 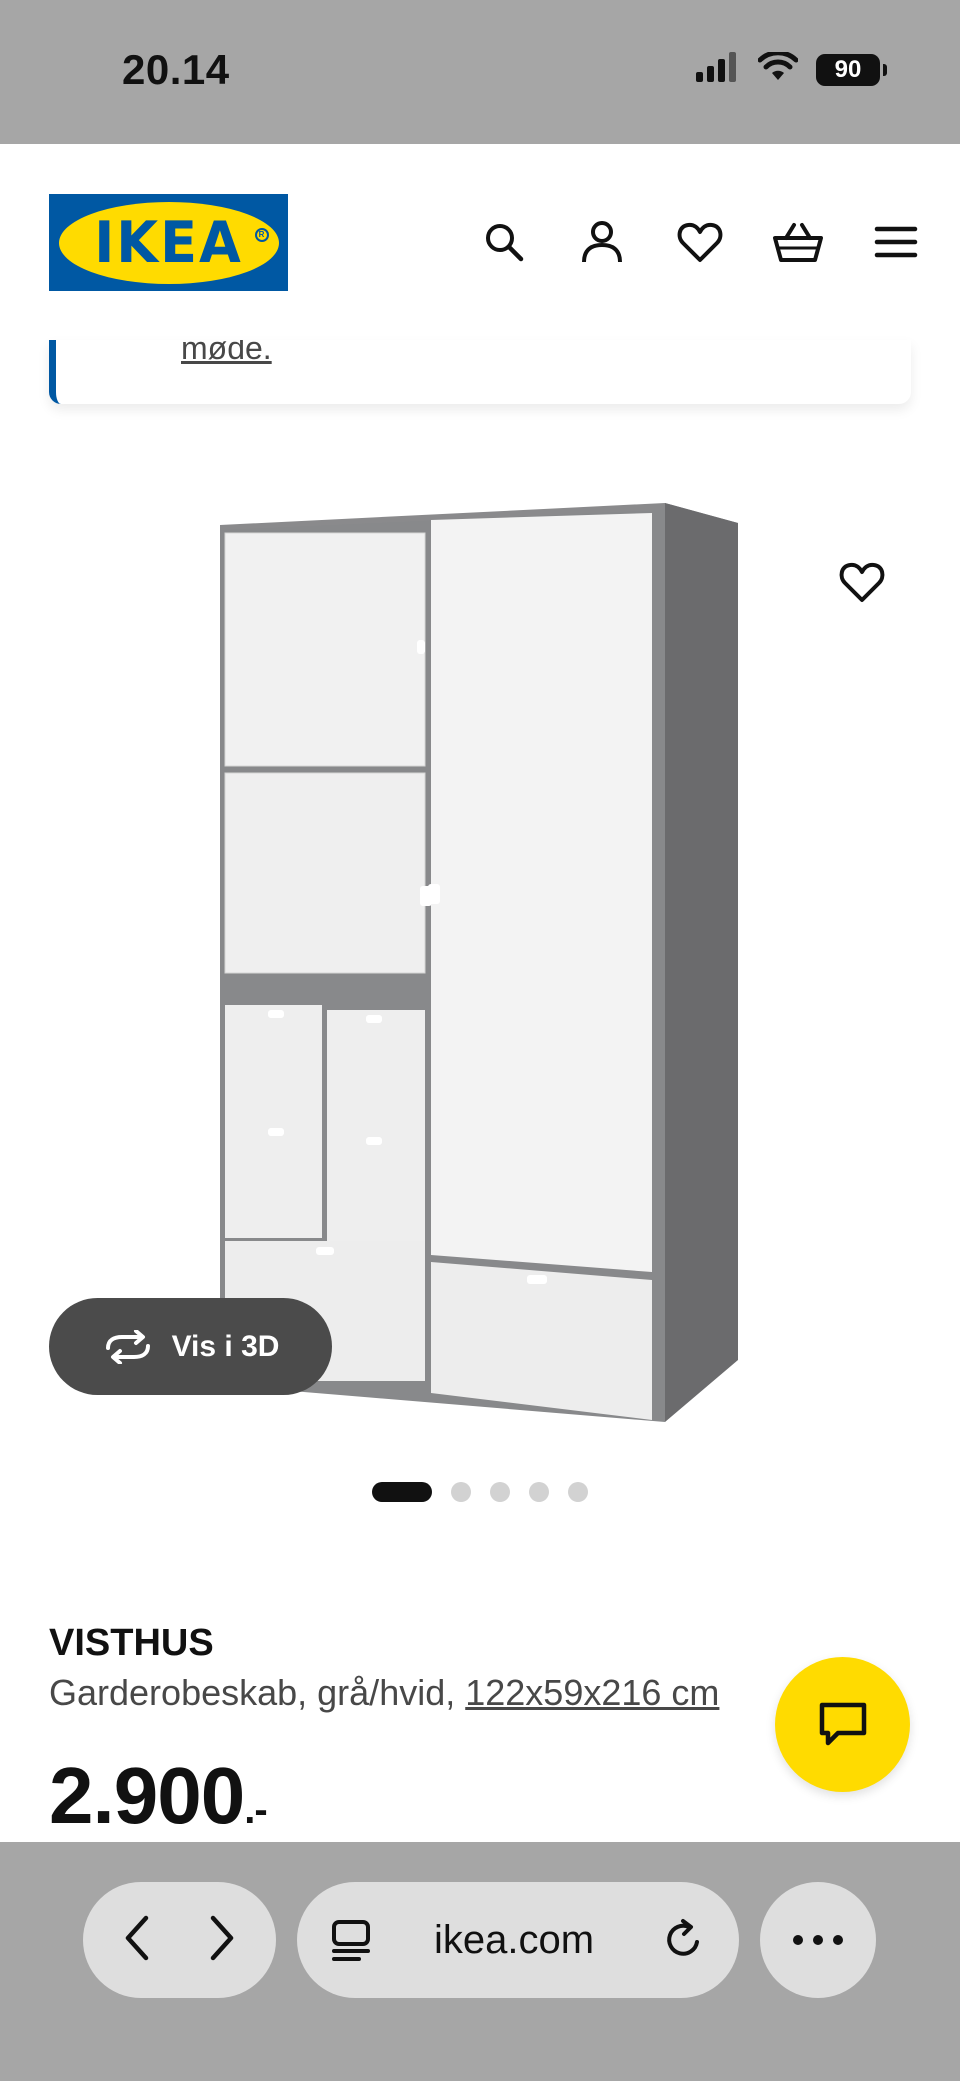 I want to click on ellipsis-icon, so click(x=818, y=1940).